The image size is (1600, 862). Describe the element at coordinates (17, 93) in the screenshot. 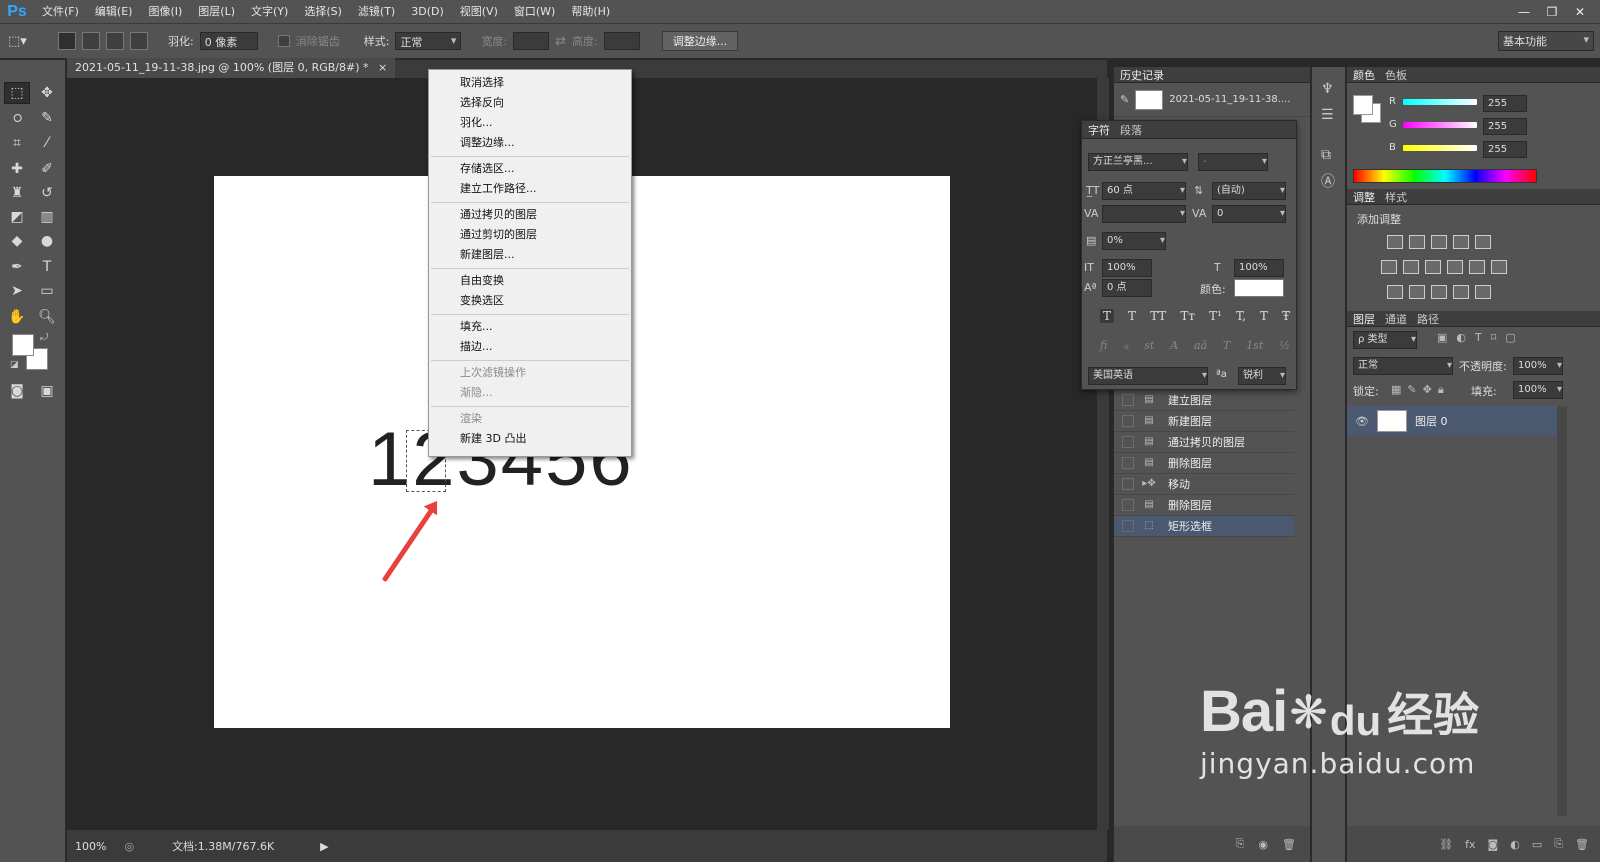

I see `rectangular-marquee-tool-icon: ⬚` at that location.